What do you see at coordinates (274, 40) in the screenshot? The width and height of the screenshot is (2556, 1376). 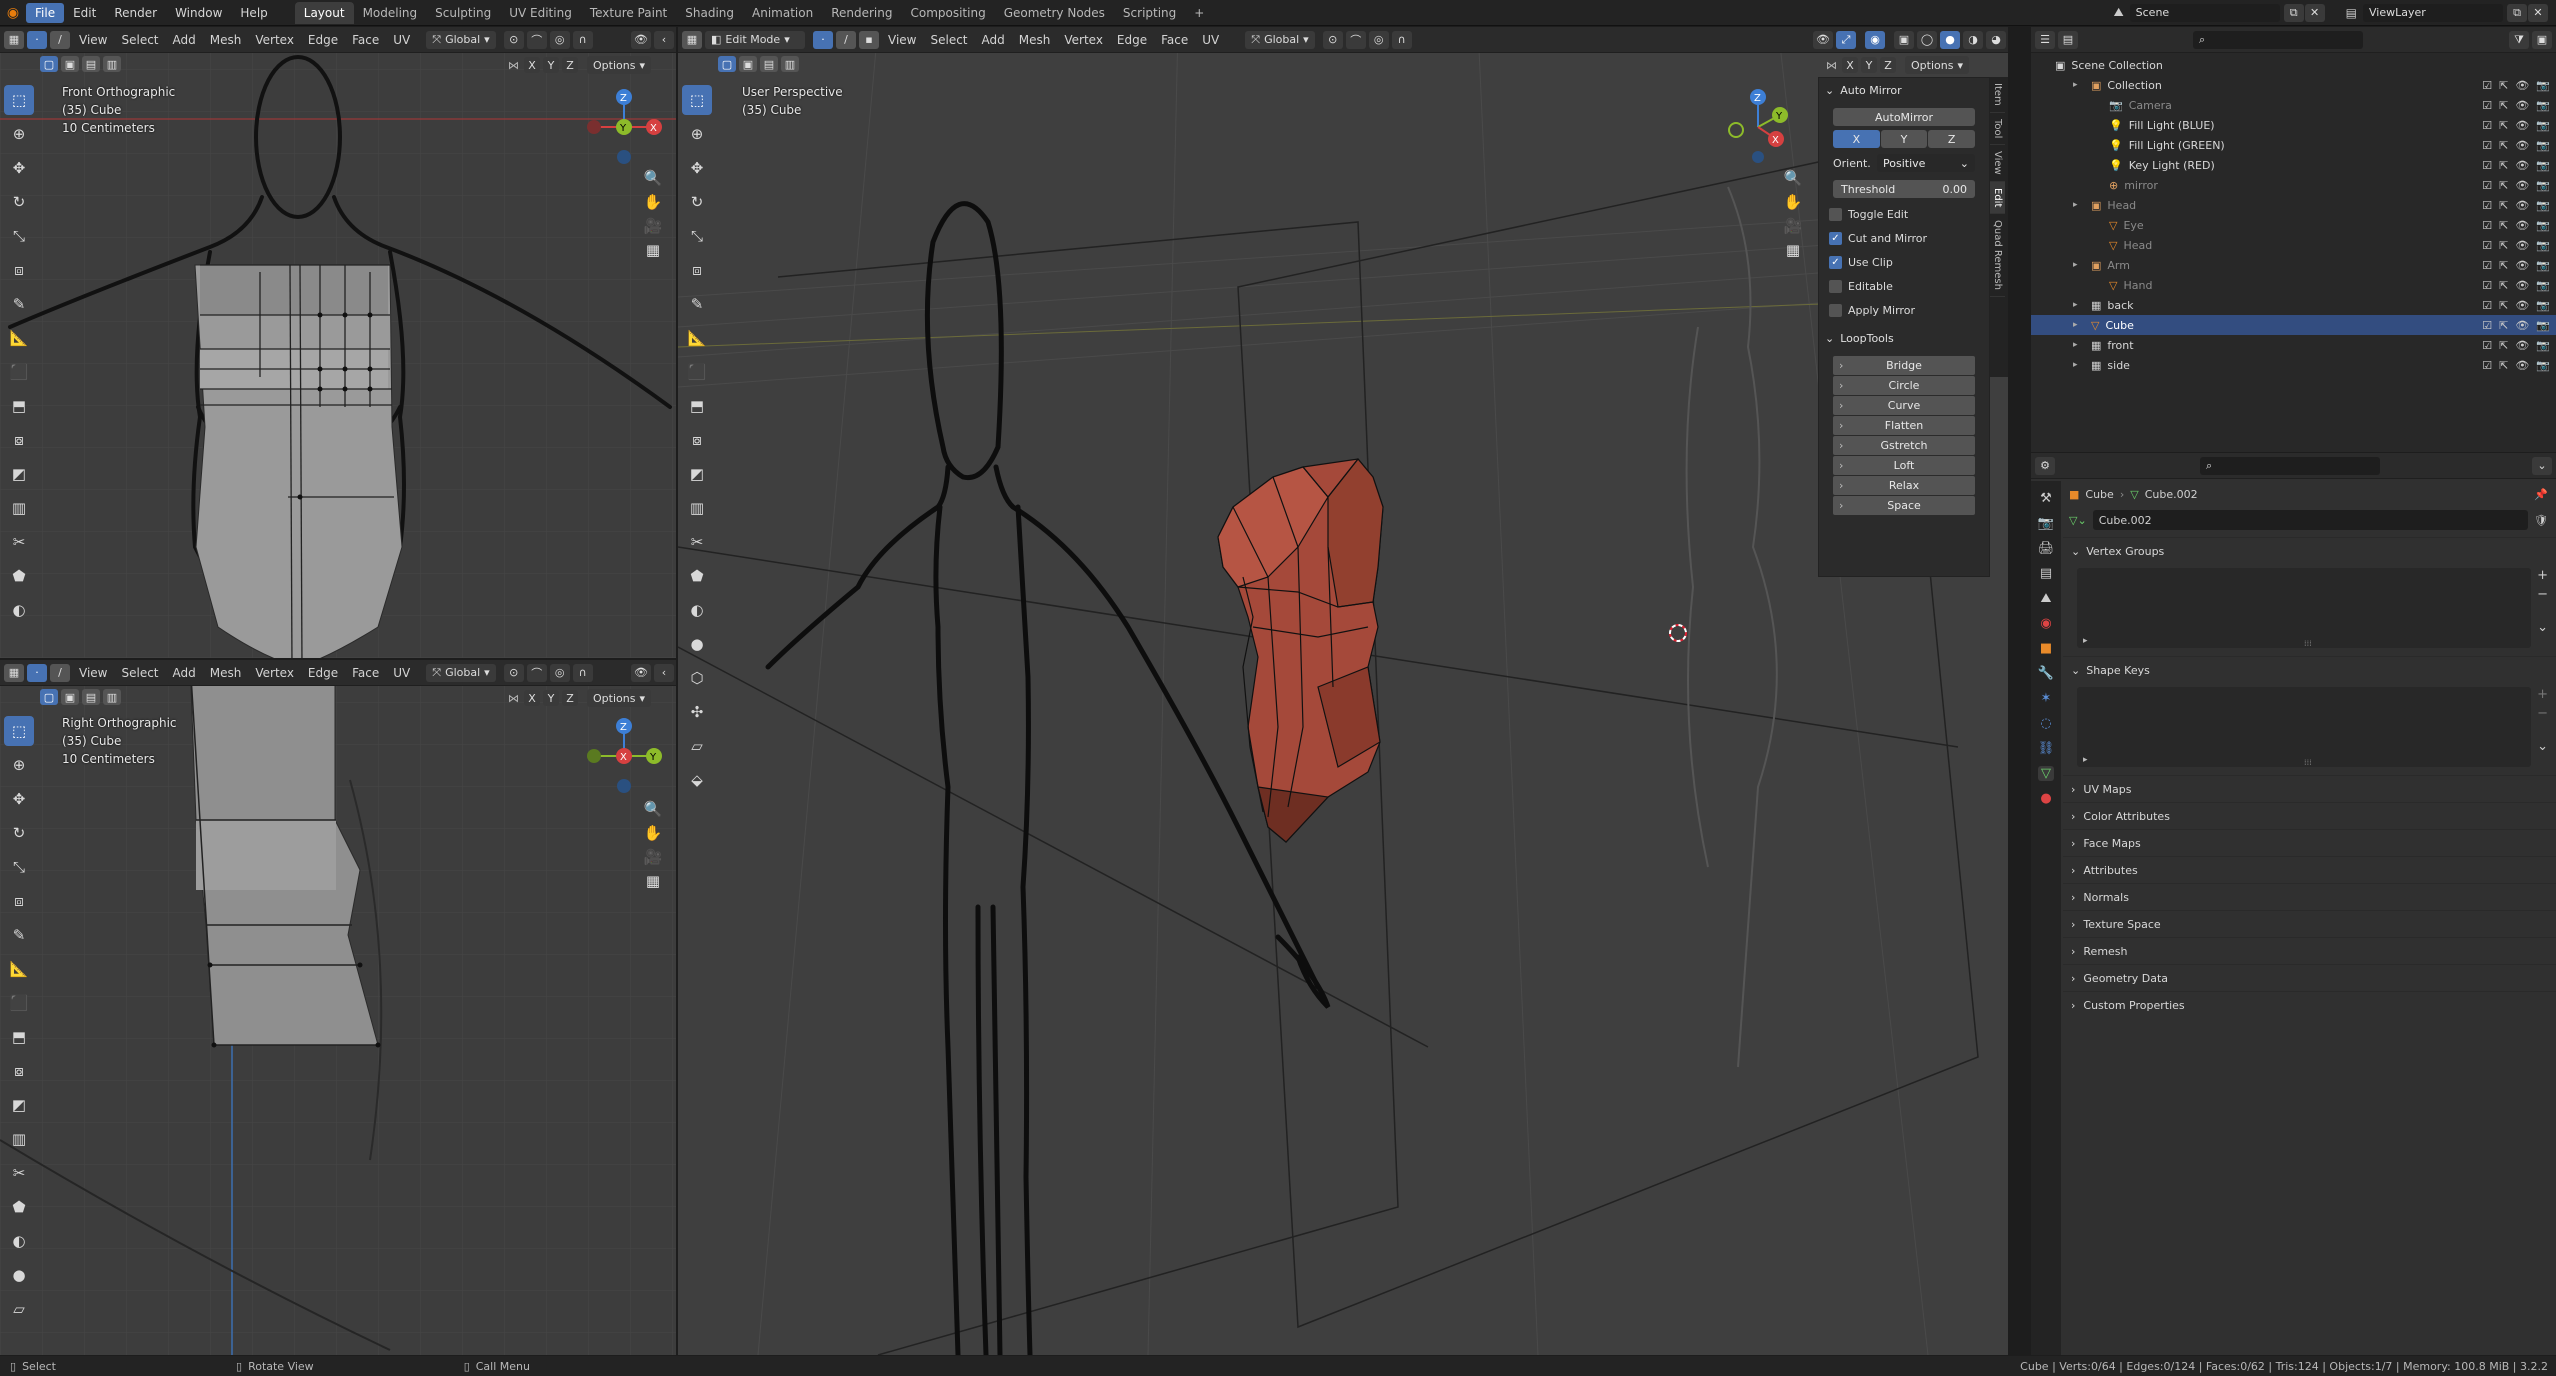 I see `menu-vertex: Vertex` at bounding box center [274, 40].